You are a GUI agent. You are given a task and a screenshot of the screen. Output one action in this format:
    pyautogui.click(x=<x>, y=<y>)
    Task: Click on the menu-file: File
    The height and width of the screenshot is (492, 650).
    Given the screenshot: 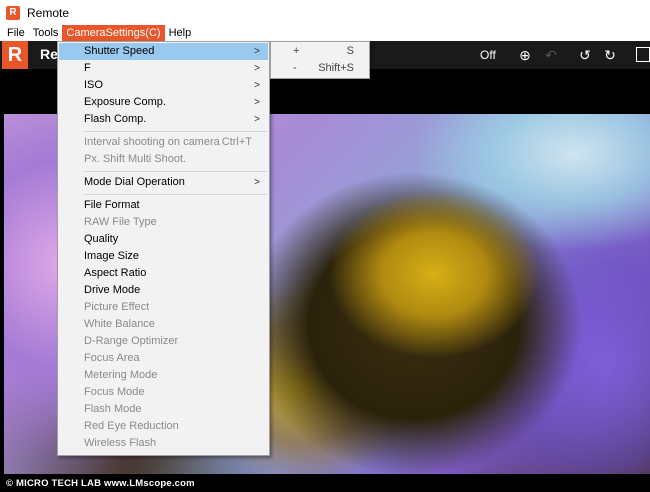 What is the action you would take?
    pyautogui.click(x=16, y=33)
    